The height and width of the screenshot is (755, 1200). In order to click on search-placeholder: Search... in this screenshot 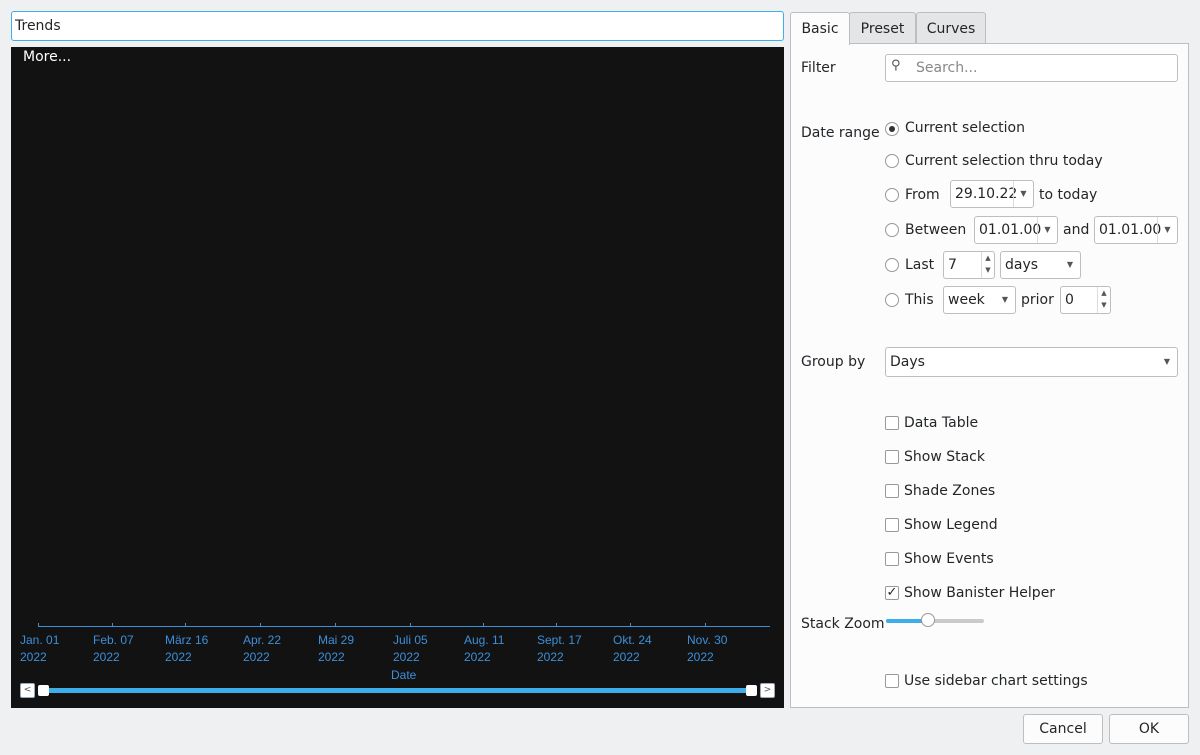, I will do `click(947, 68)`.